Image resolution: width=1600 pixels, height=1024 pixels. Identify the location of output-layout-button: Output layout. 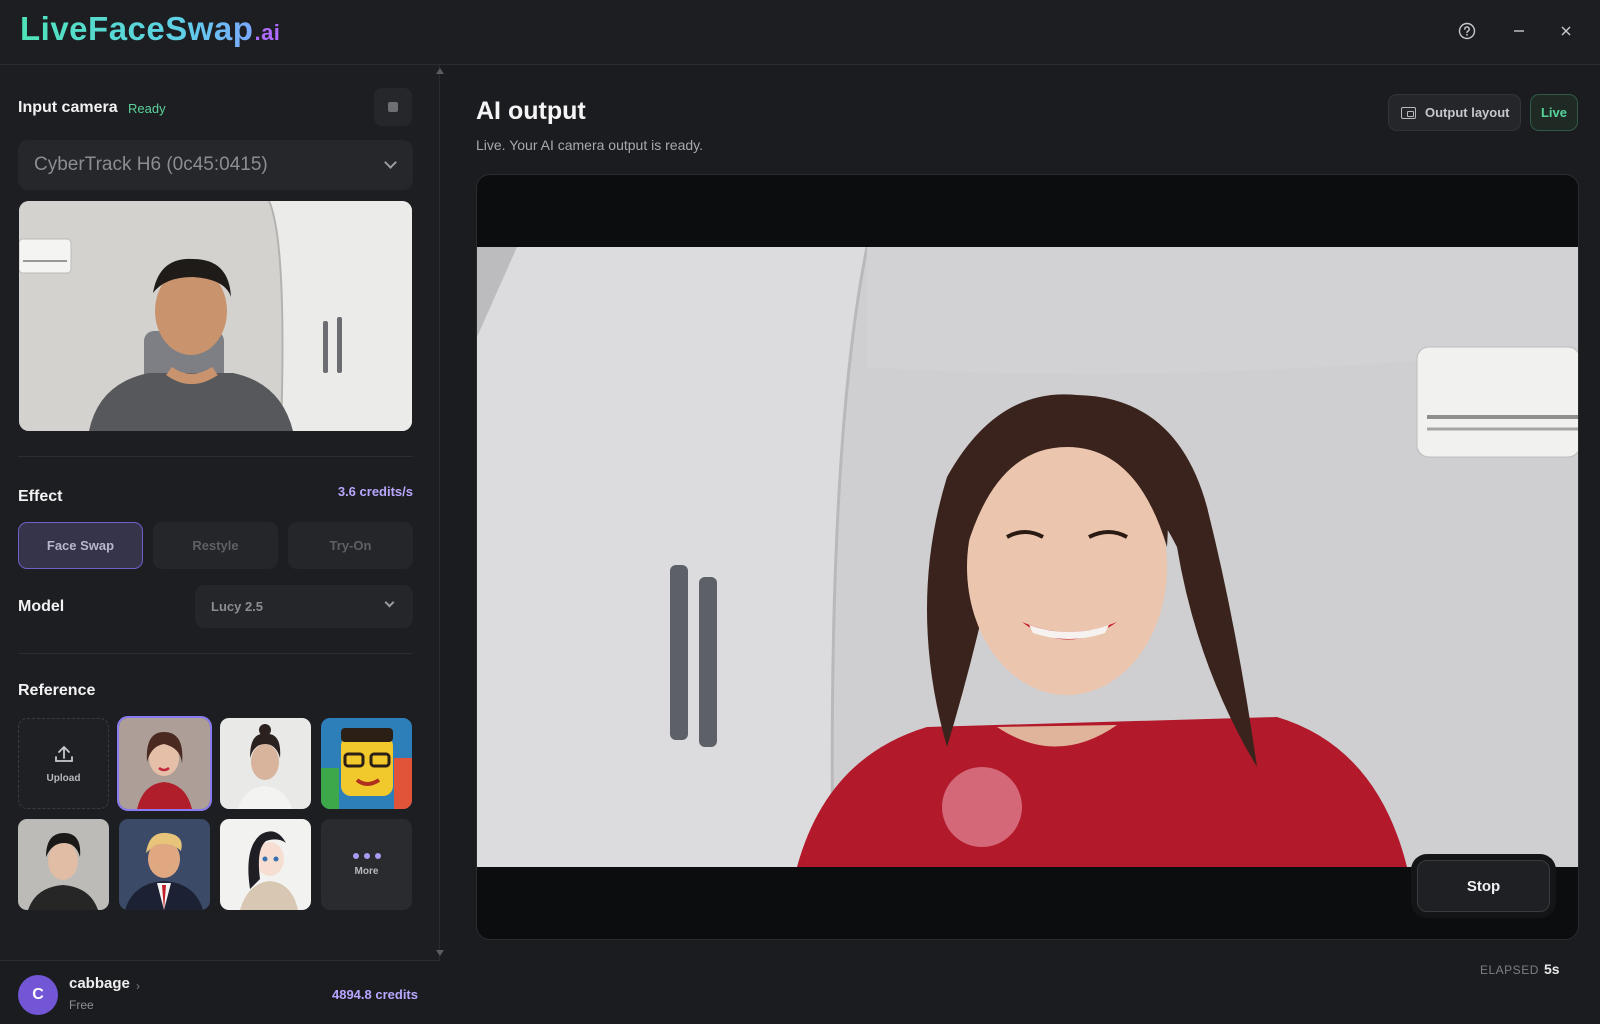
(1454, 112).